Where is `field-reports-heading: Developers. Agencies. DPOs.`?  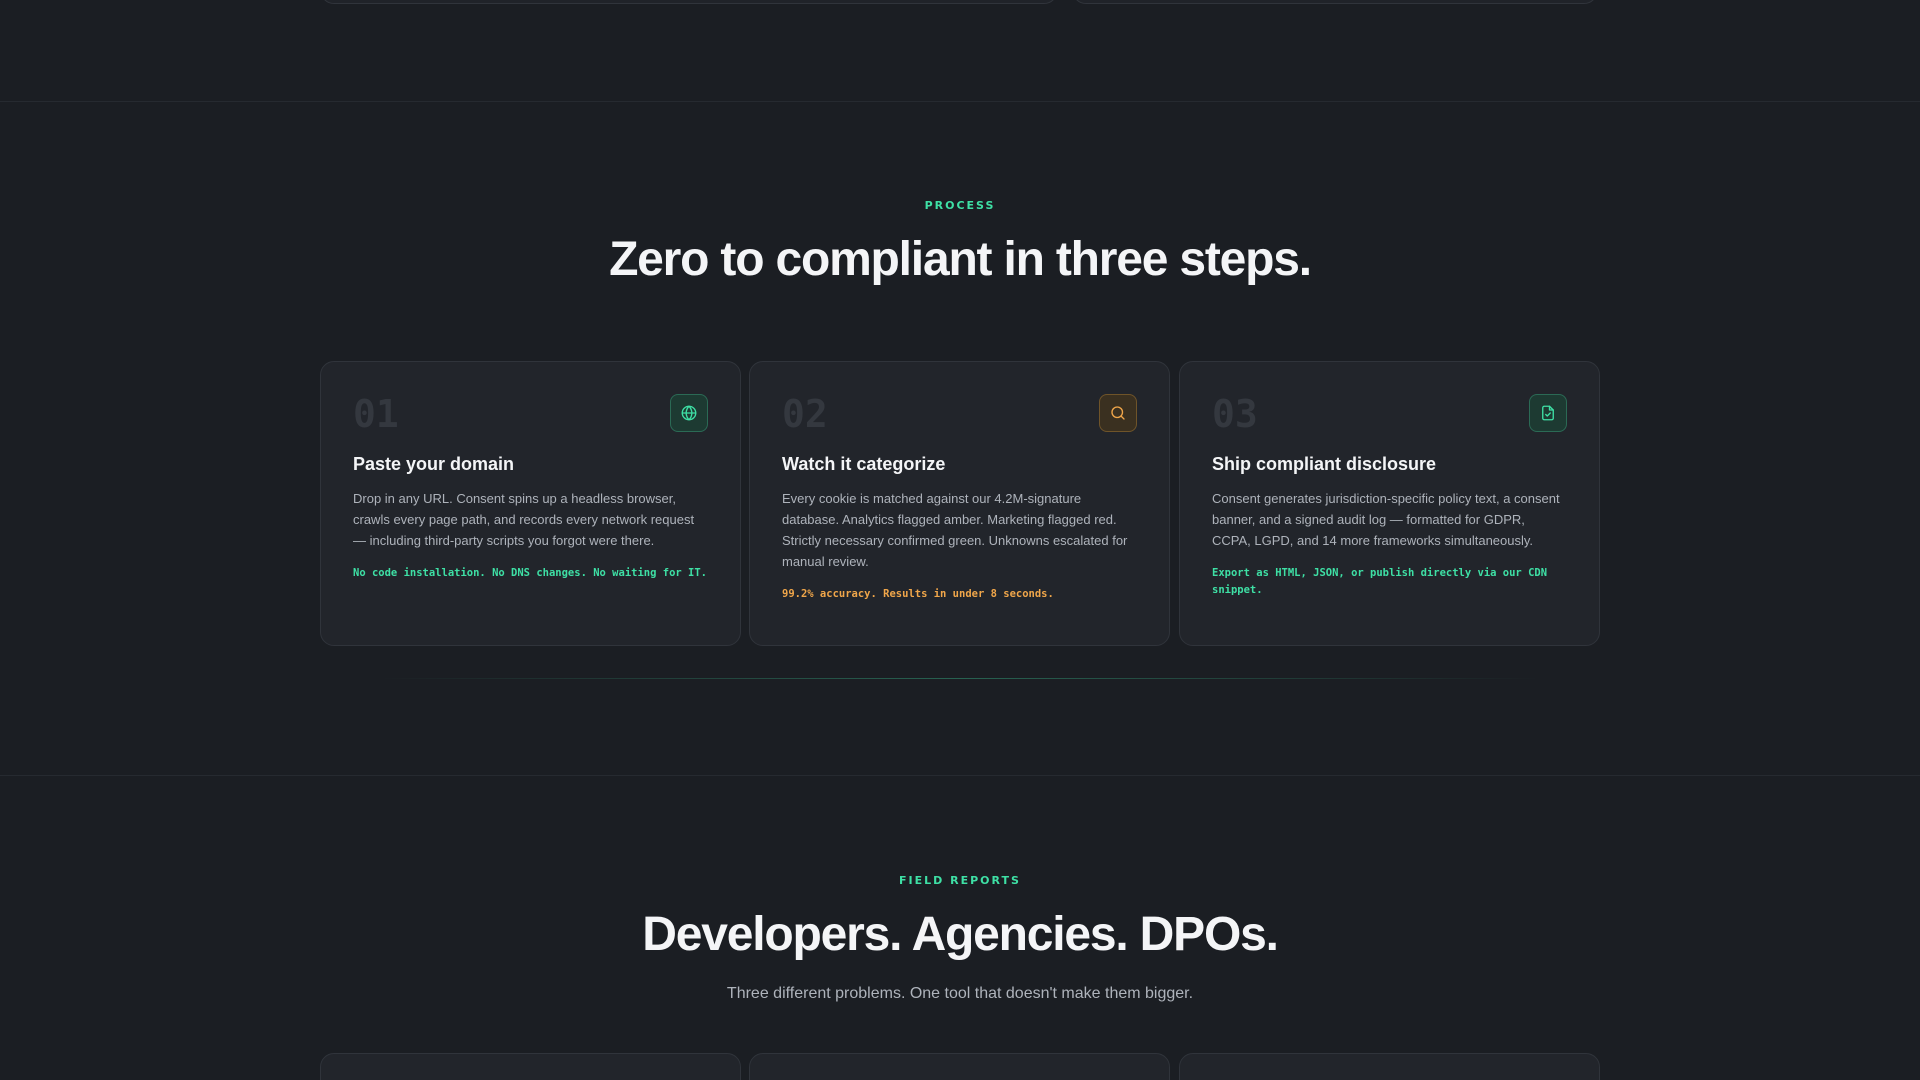
field-reports-heading: Developers. Agencies. DPOs. is located at coordinates (960, 934).